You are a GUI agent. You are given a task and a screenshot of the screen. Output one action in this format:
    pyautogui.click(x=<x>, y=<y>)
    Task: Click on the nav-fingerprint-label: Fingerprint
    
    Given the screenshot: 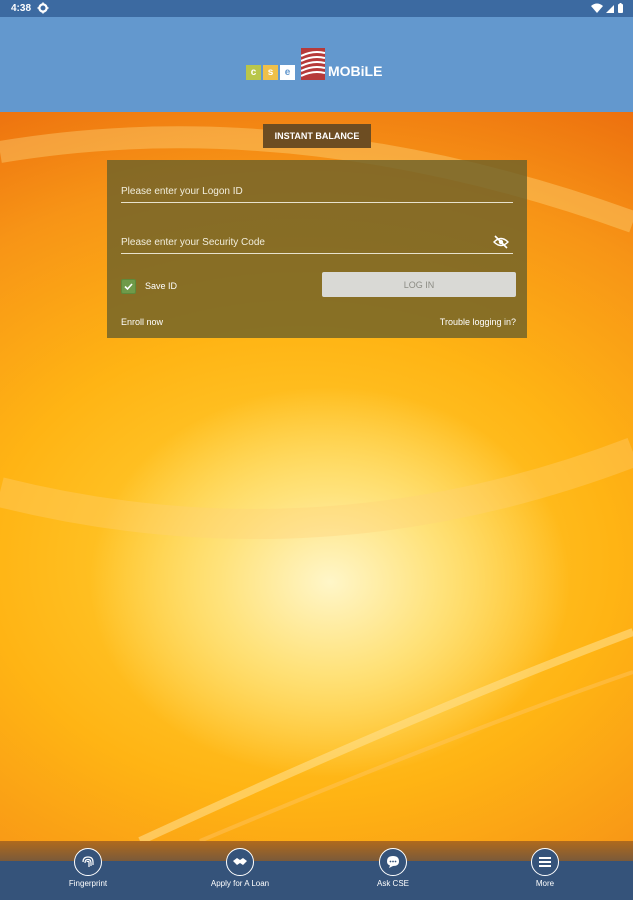 What is the action you would take?
    pyautogui.click(x=88, y=883)
    